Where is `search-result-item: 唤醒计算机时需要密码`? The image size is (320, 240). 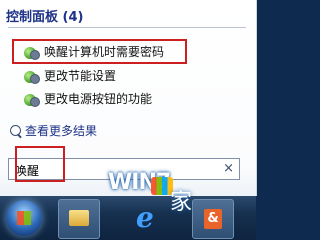 search-result-item: 唤醒计算机时需要密码 is located at coordinates (126, 51).